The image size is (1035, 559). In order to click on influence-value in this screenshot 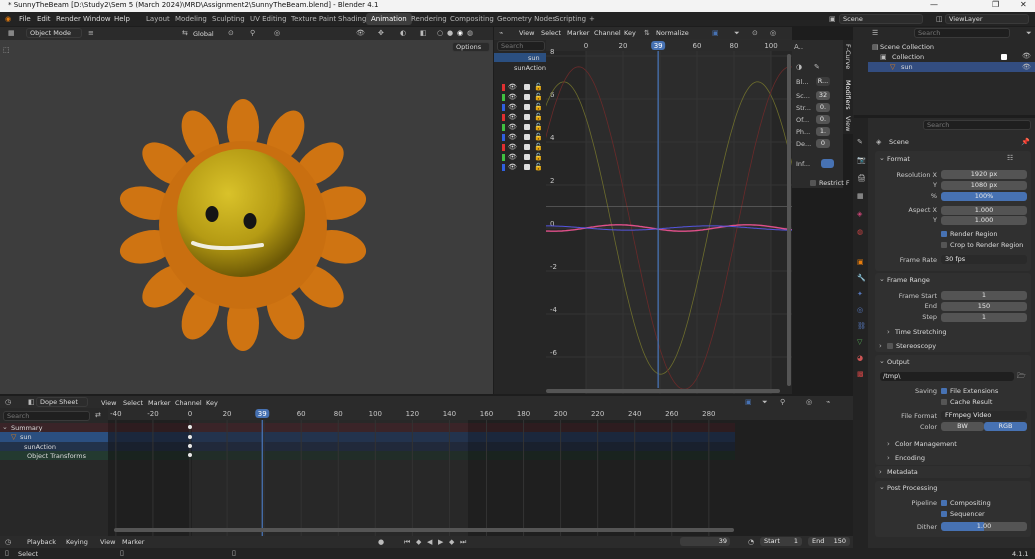, I will do `click(827, 163)`.